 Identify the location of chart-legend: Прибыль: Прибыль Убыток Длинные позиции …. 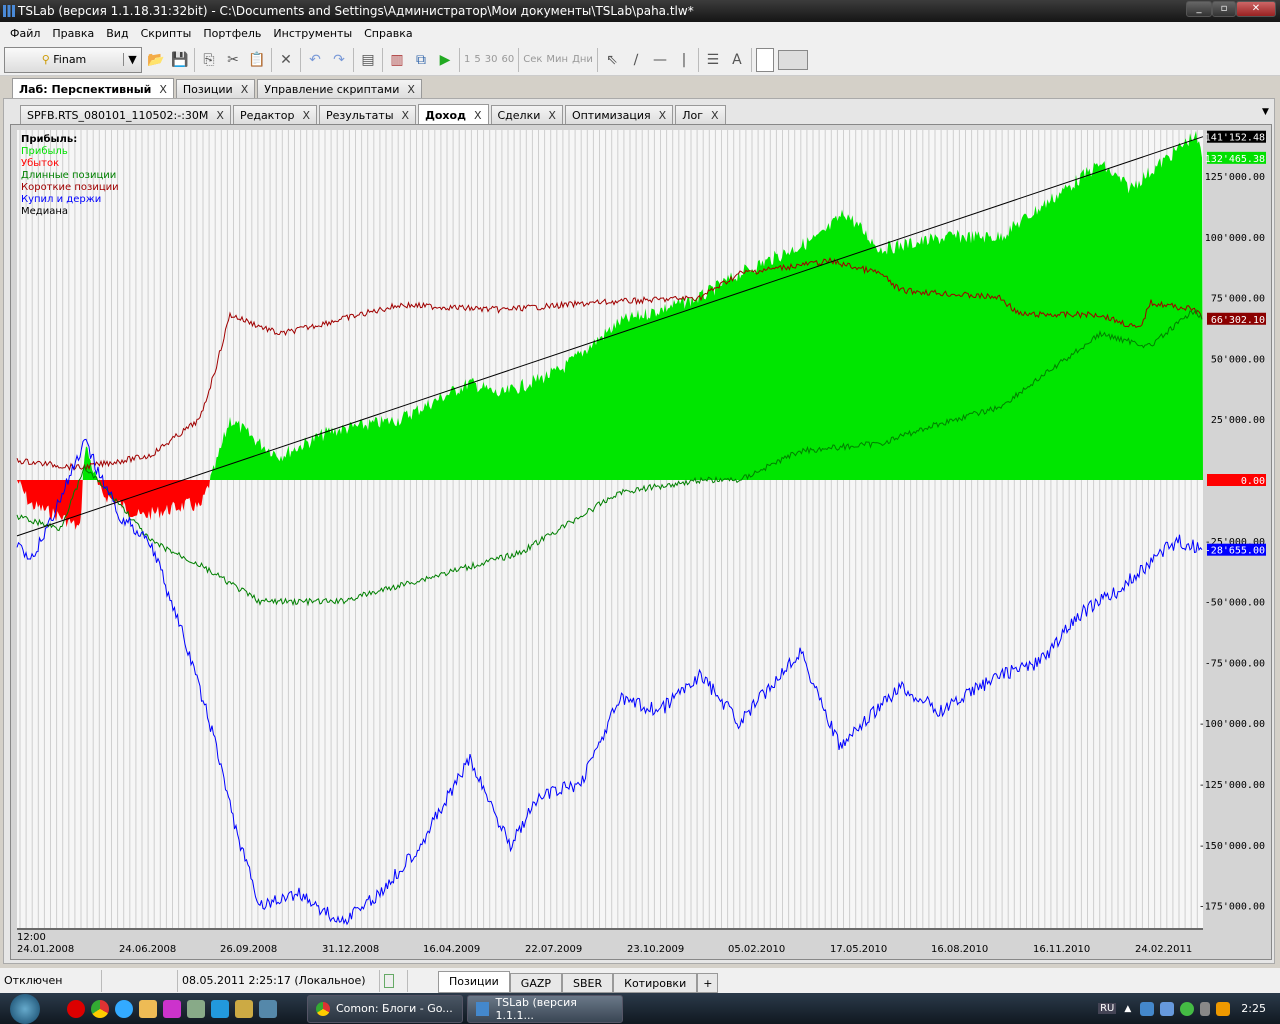
(70, 176).